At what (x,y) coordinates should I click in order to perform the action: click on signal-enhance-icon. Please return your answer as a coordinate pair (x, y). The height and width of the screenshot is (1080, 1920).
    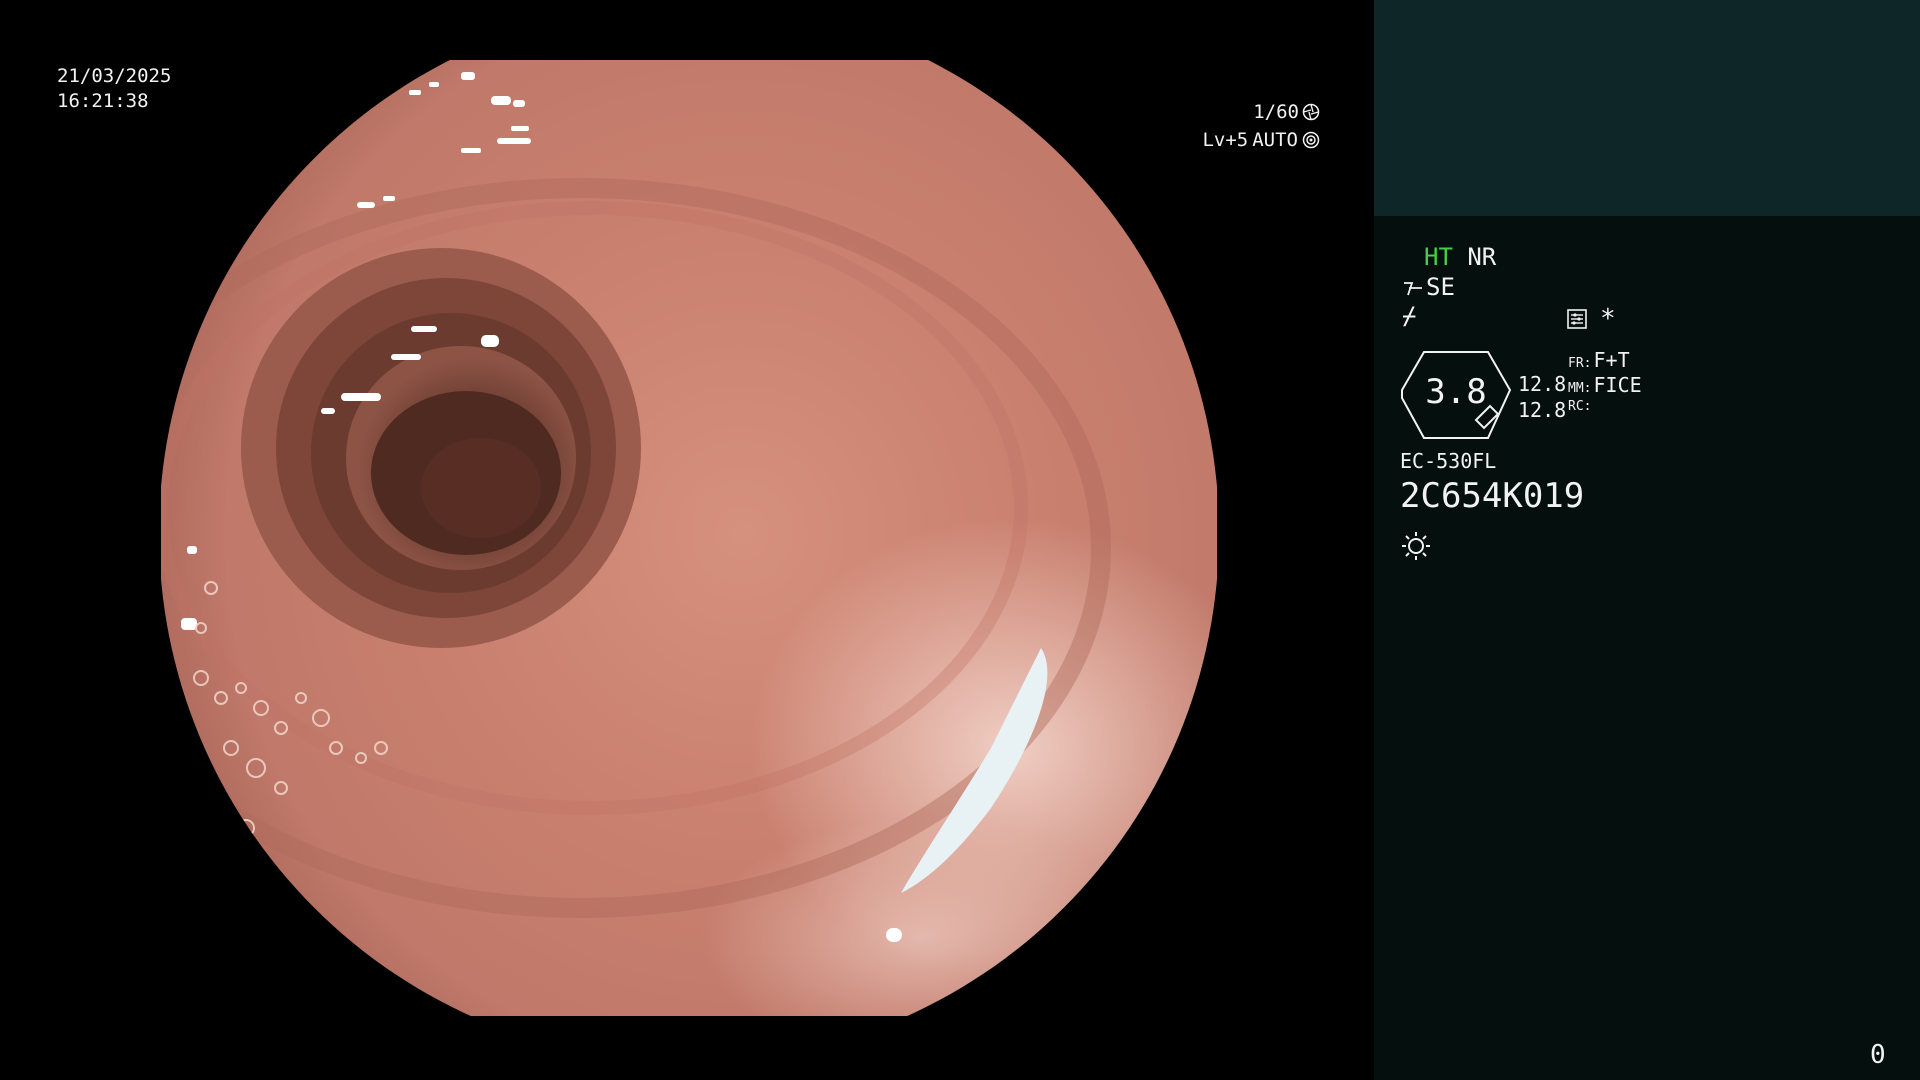
    Looking at the image, I should click on (1413, 289).